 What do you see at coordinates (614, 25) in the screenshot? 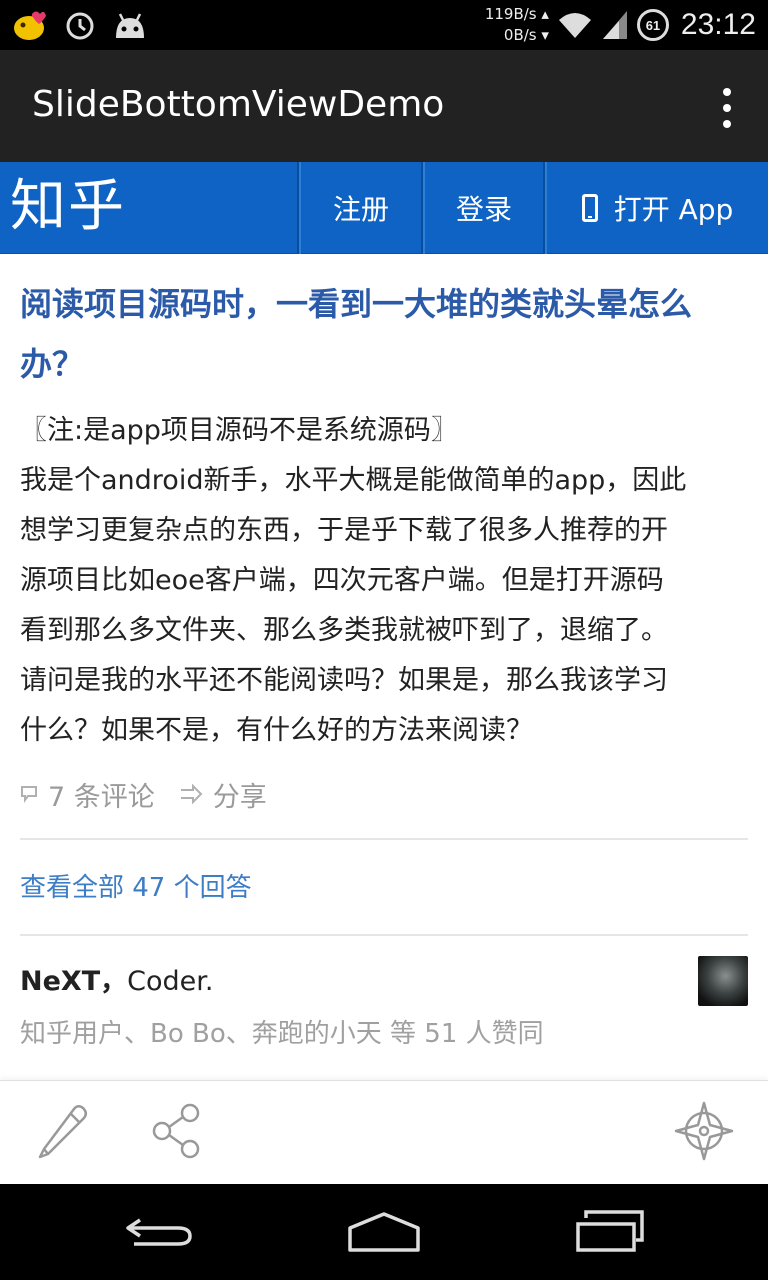
I see `signal-icon` at bounding box center [614, 25].